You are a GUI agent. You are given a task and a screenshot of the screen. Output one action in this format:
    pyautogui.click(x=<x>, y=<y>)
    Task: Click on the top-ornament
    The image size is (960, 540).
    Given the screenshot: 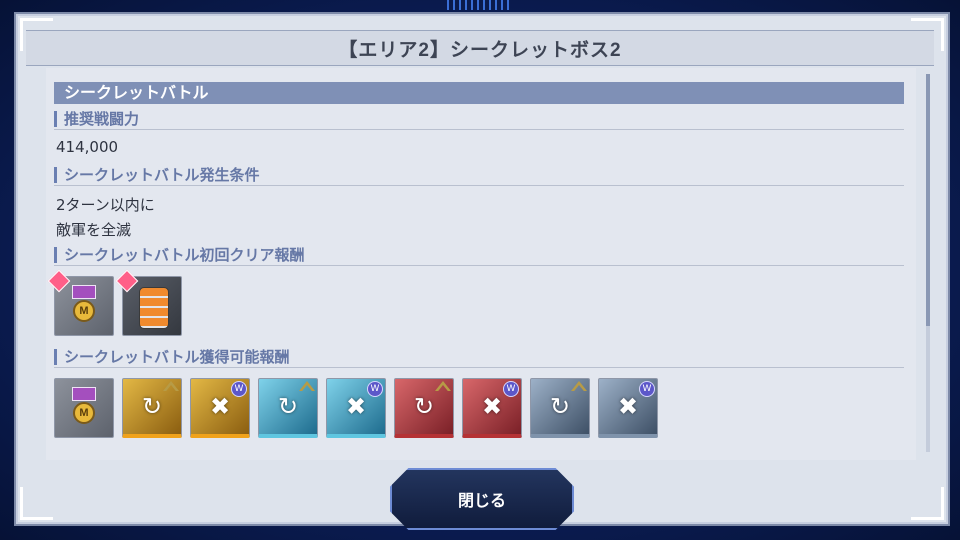 What is the action you would take?
    pyautogui.click(x=480, y=5)
    